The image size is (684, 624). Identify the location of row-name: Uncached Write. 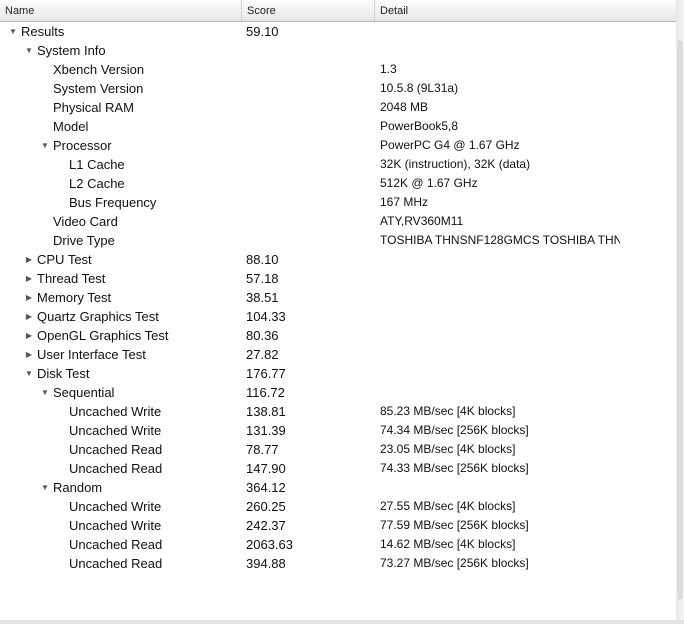
(115, 430).